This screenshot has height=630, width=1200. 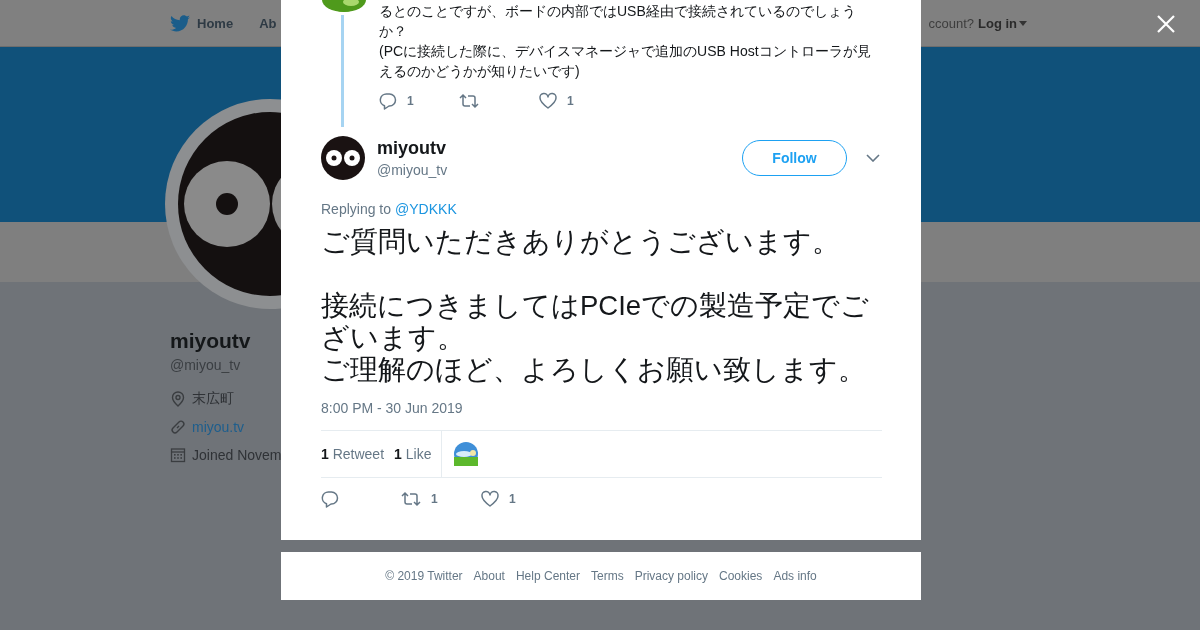 I want to click on tweet-text: ご理解のほど、よろしくお願い致します。, so click(x=594, y=370).